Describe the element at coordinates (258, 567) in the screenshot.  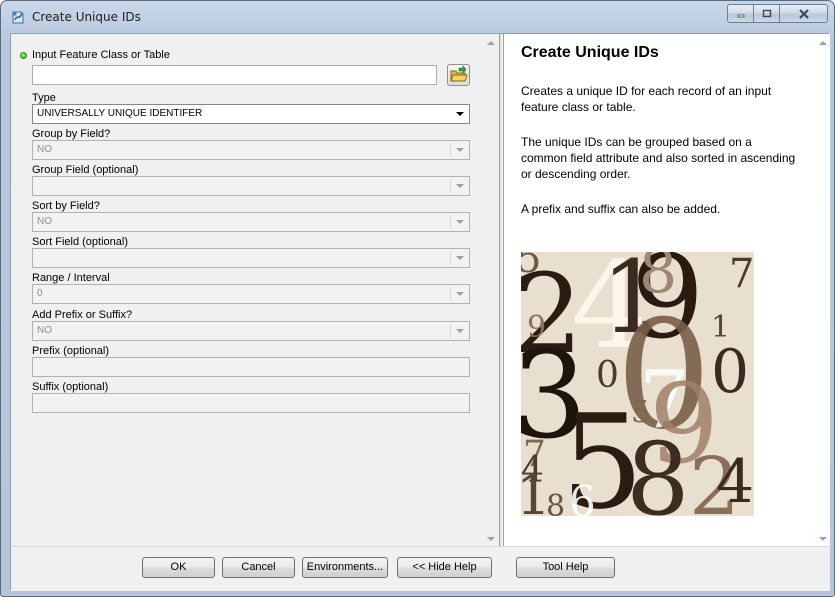
I see `cancel-button: Cancel` at that location.